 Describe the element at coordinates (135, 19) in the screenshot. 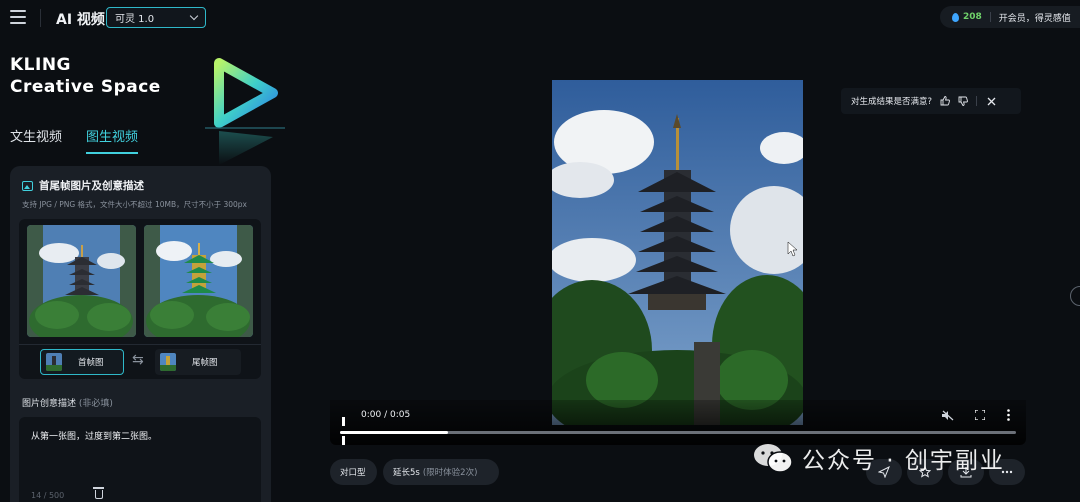

I see `model-select-value: 可灵 1.0` at that location.